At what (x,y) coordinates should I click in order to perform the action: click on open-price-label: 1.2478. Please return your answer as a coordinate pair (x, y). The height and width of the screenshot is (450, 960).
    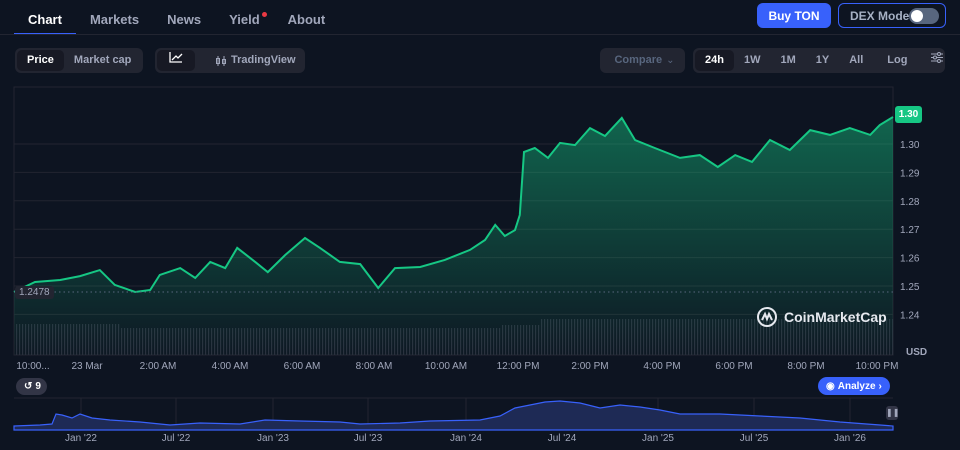
    Looking at the image, I should click on (34, 292).